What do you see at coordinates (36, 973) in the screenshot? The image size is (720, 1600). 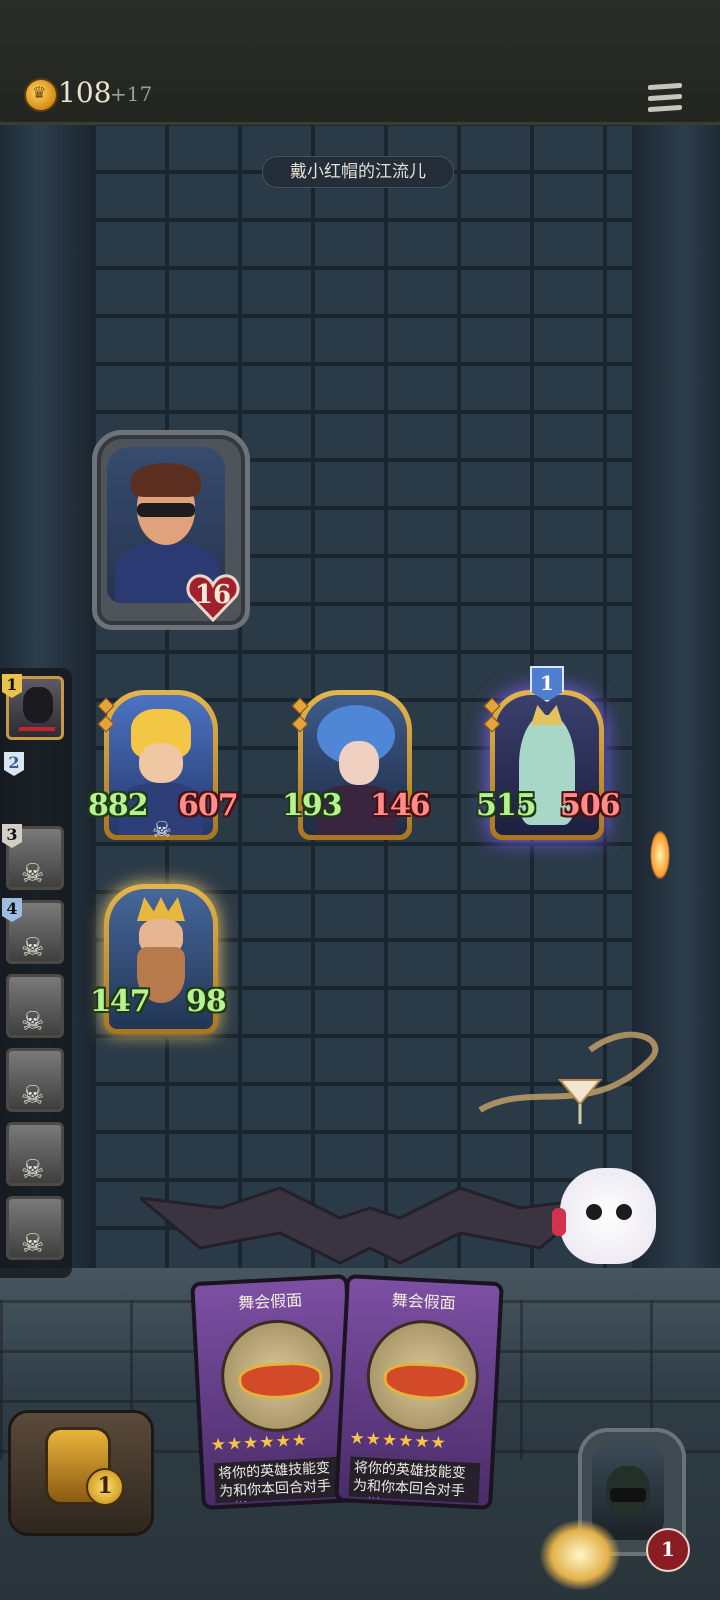 I see `player-list-sidebar: 1 2 ☠ 3 ☠ 4 ☠ ☠ ☠ ☠` at bounding box center [36, 973].